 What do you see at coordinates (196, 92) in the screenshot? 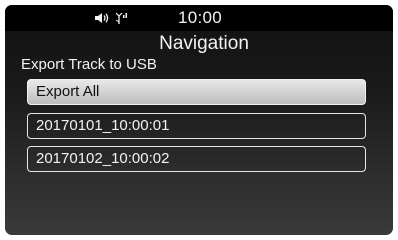
I see `export-all-button: Export All` at bounding box center [196, 92].